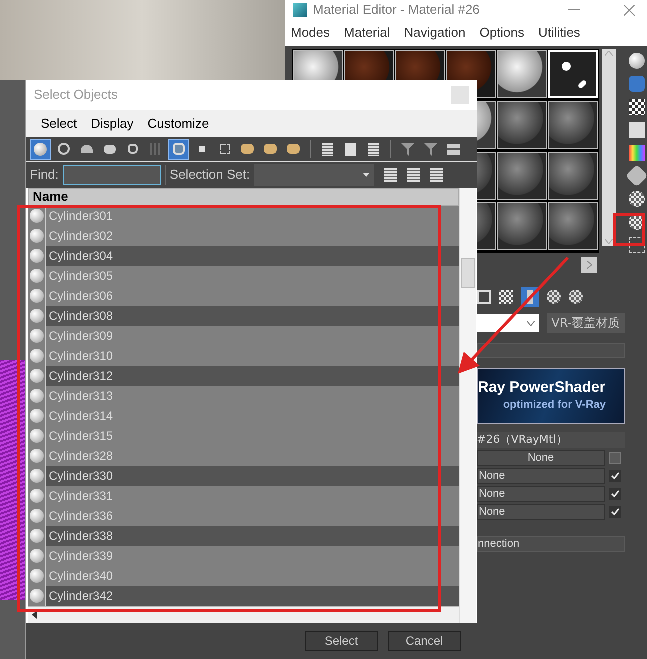 The image size is (647, 659). What do you see at coordinates (530, 323) in the screenshot?
I see `chevron-down-icon` at bounding box center [530, 323].